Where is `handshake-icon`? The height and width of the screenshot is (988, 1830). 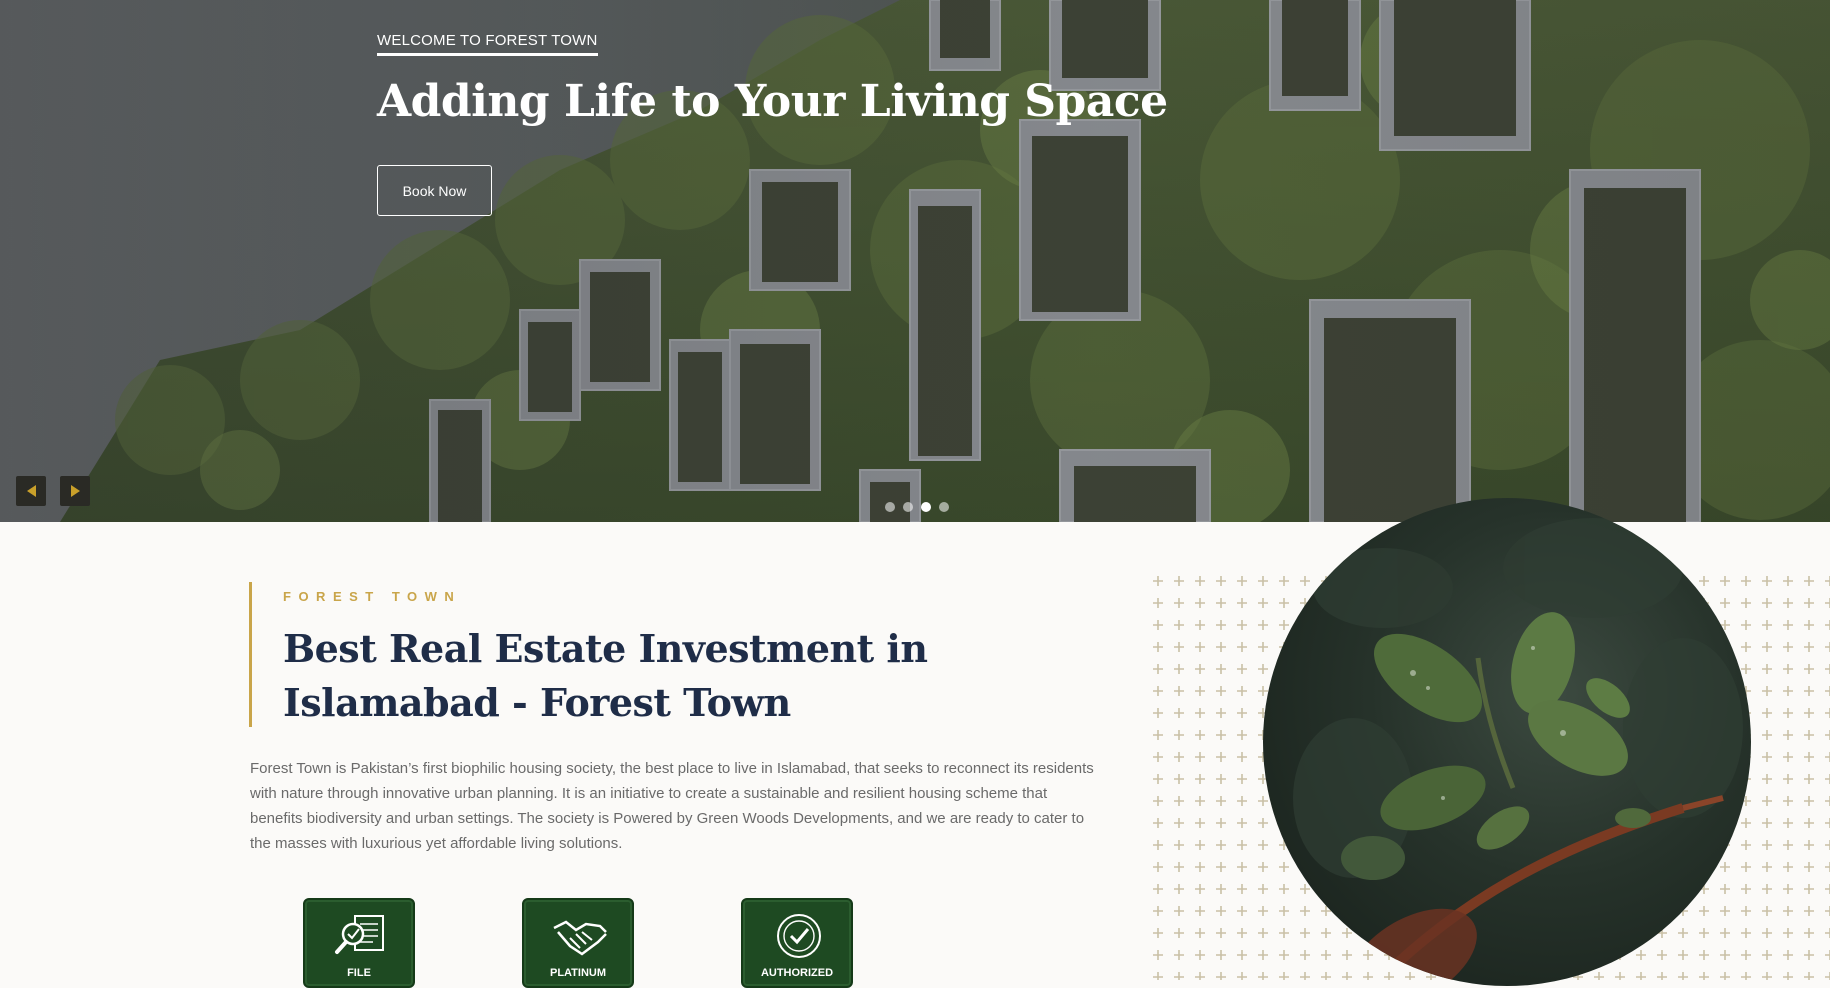 handshake-icon is located at coordinates (580, 938).